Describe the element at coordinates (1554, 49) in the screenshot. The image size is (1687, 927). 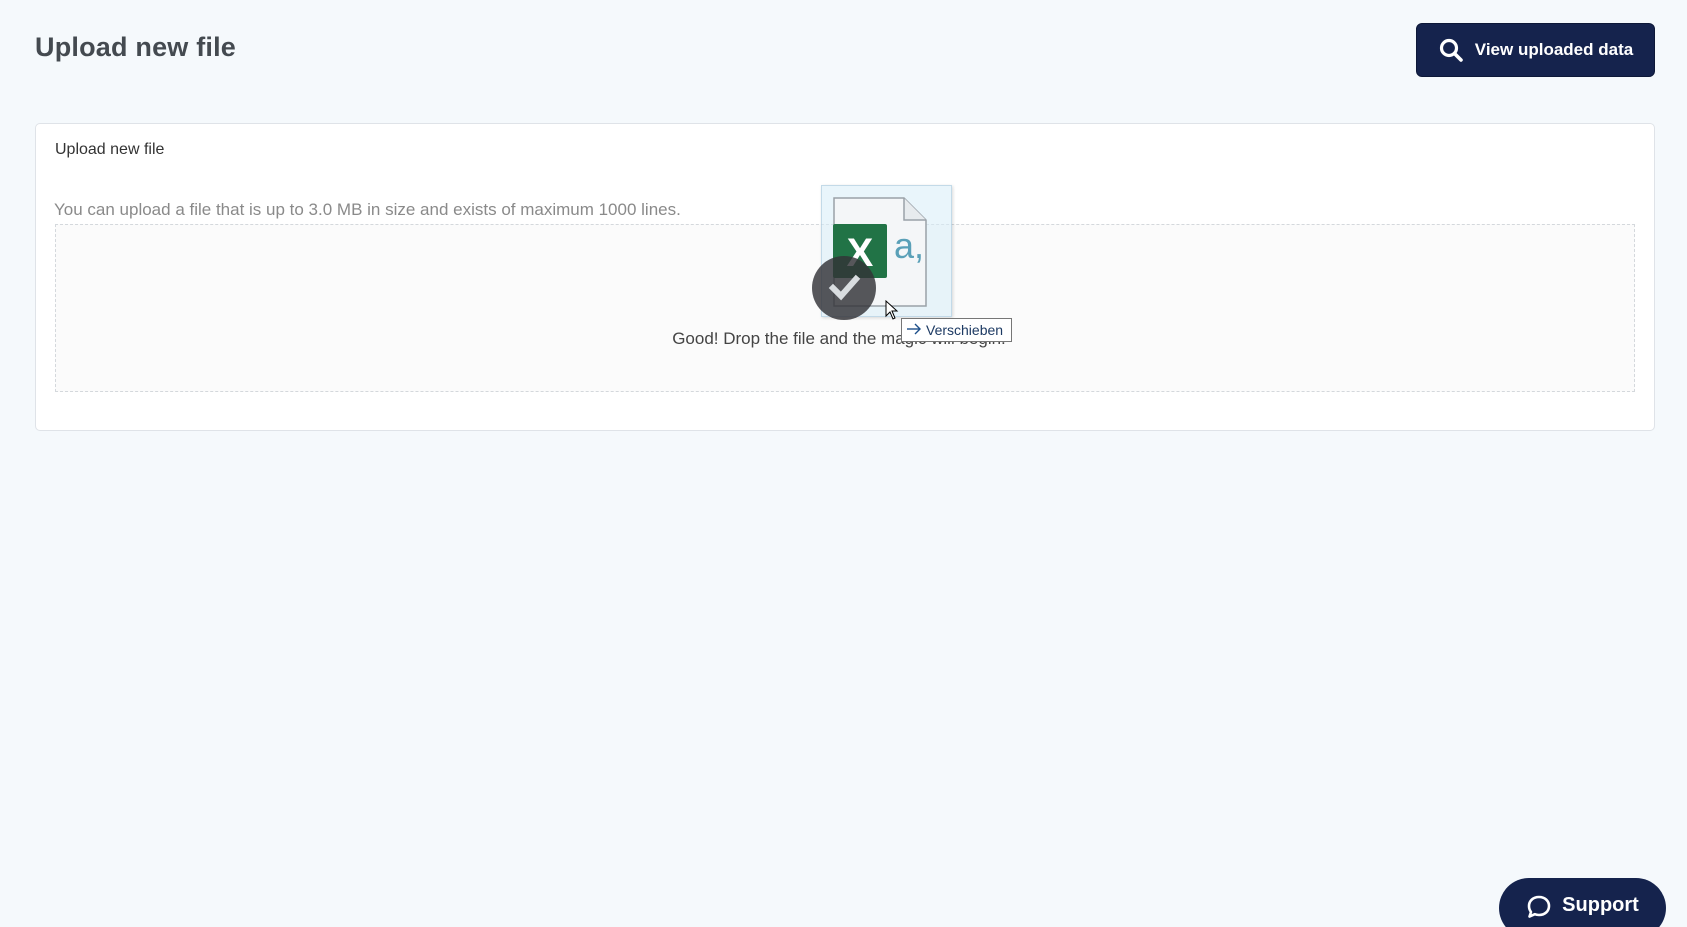
I see `view-uploaded-data-label: View uploaded data` at that location.